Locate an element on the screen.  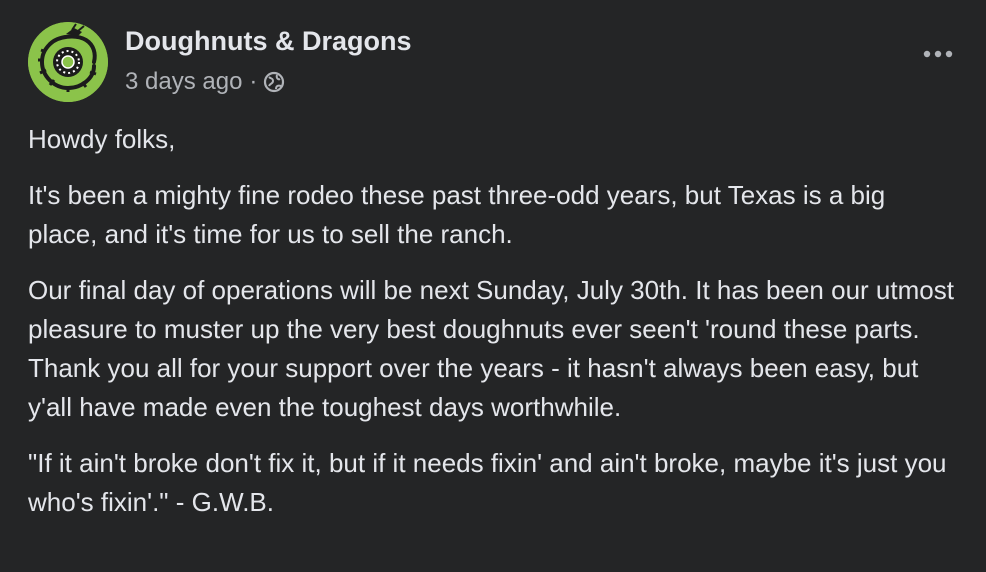
post-paragraph-greeting: Howdy folks, is located at coordinates (102, 139).